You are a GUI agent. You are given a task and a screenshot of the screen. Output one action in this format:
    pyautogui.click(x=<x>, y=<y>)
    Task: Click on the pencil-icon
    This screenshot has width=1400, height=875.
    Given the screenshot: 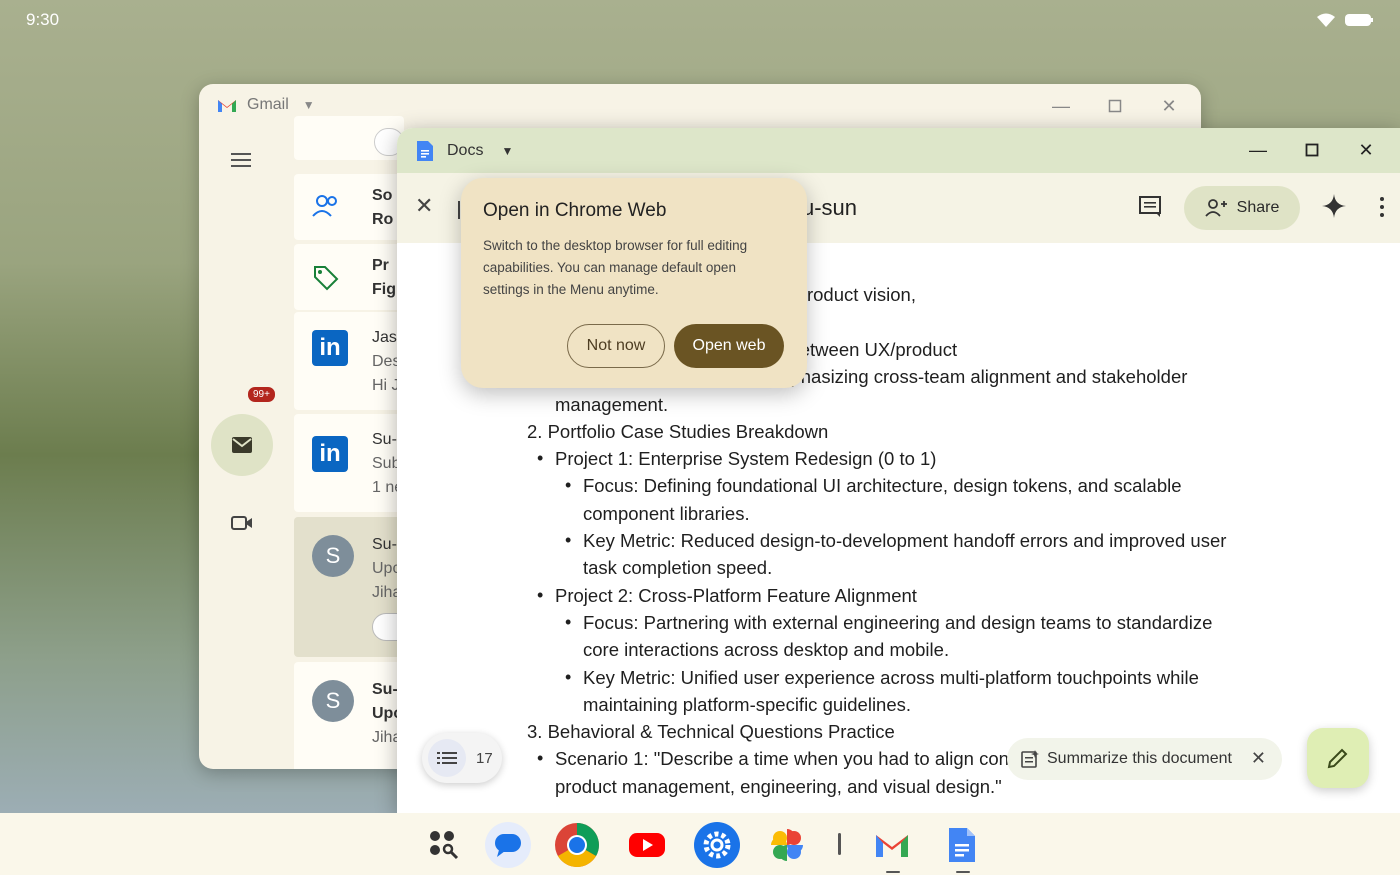 What is the action you would take?
    pyautogui.click(x=1337, y=758)
    